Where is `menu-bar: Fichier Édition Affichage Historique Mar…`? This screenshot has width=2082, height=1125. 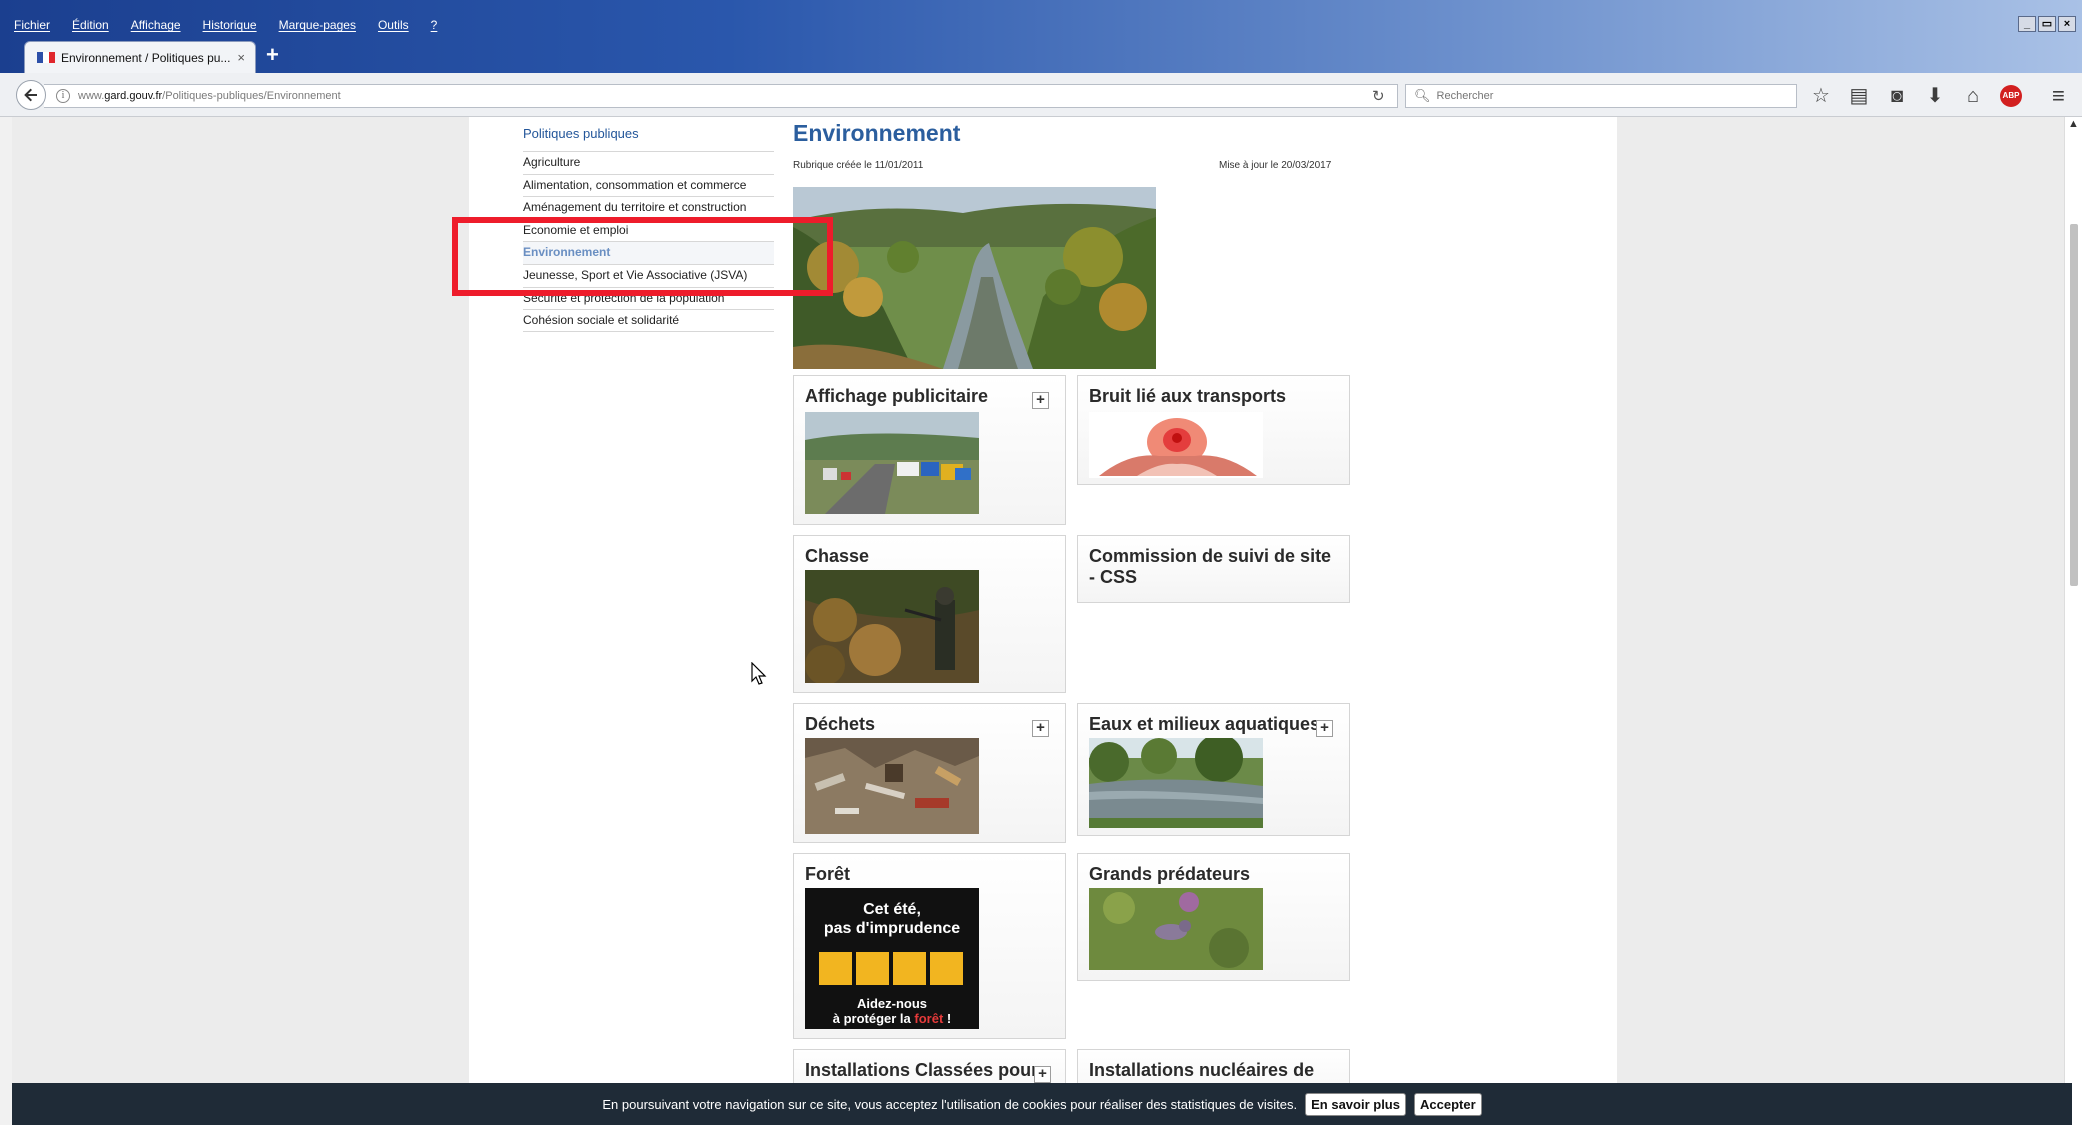 menu-bar: Fichier Édition Affichage Historique Mar… is located at coordinates (225, 27).